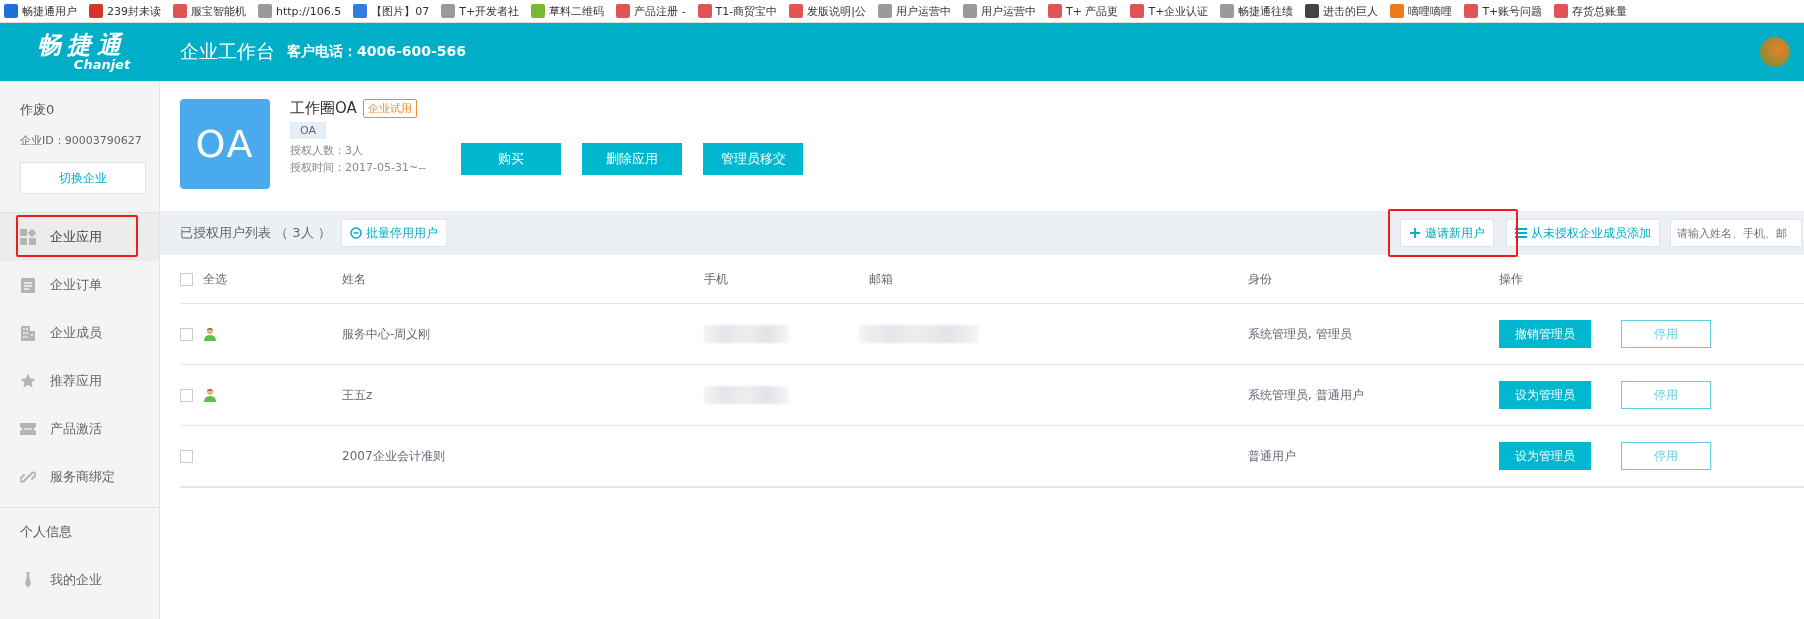 Image resolution: width=1804 pixels, height=619 pixels. What do you see at coordinates (716, 279) in the screenshot?
I see `column-header: 手机` at bounding box center [716, 279].